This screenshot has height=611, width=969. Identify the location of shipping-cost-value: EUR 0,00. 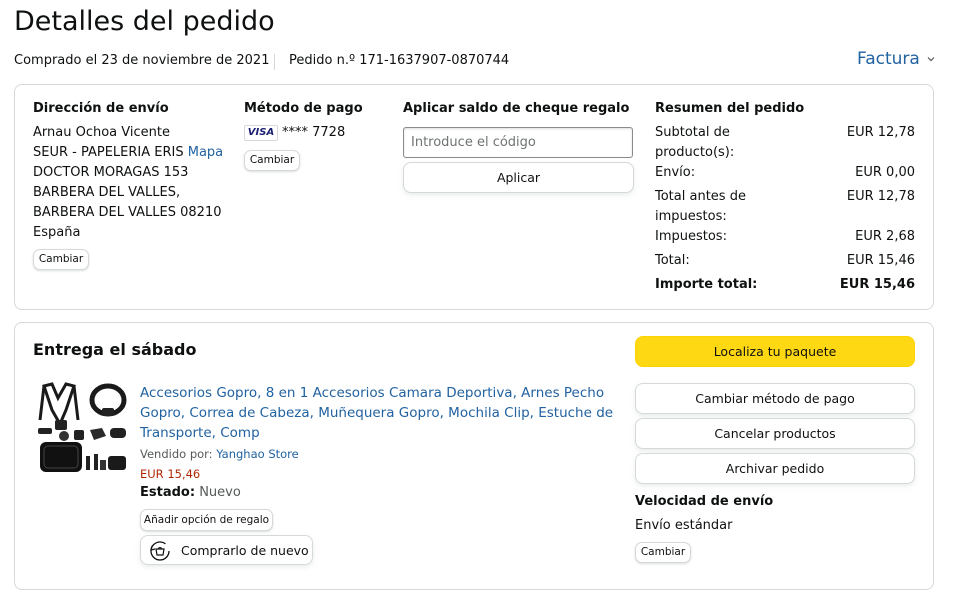
(885, 172).